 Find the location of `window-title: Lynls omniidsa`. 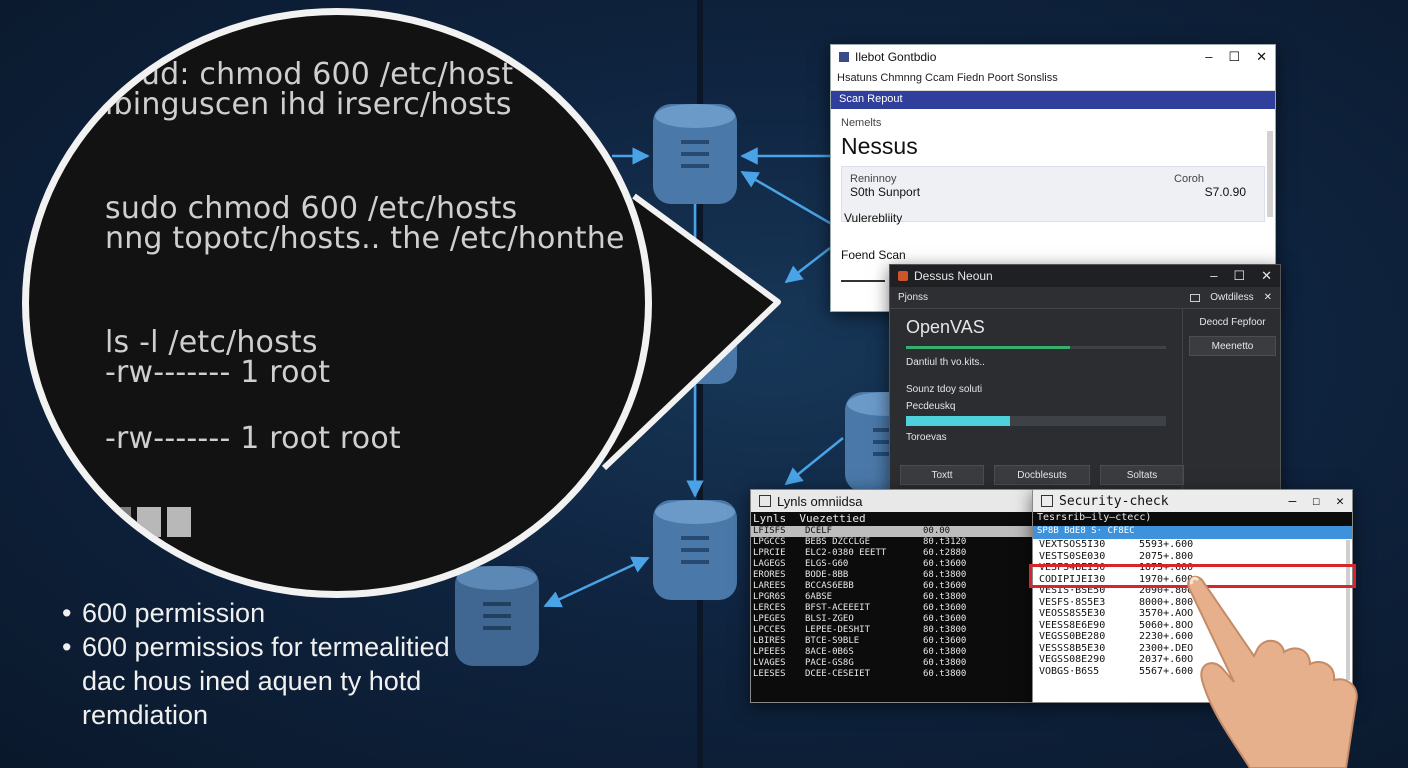

window-title: Lynls omniidsa is located at coordinates (820, 501).